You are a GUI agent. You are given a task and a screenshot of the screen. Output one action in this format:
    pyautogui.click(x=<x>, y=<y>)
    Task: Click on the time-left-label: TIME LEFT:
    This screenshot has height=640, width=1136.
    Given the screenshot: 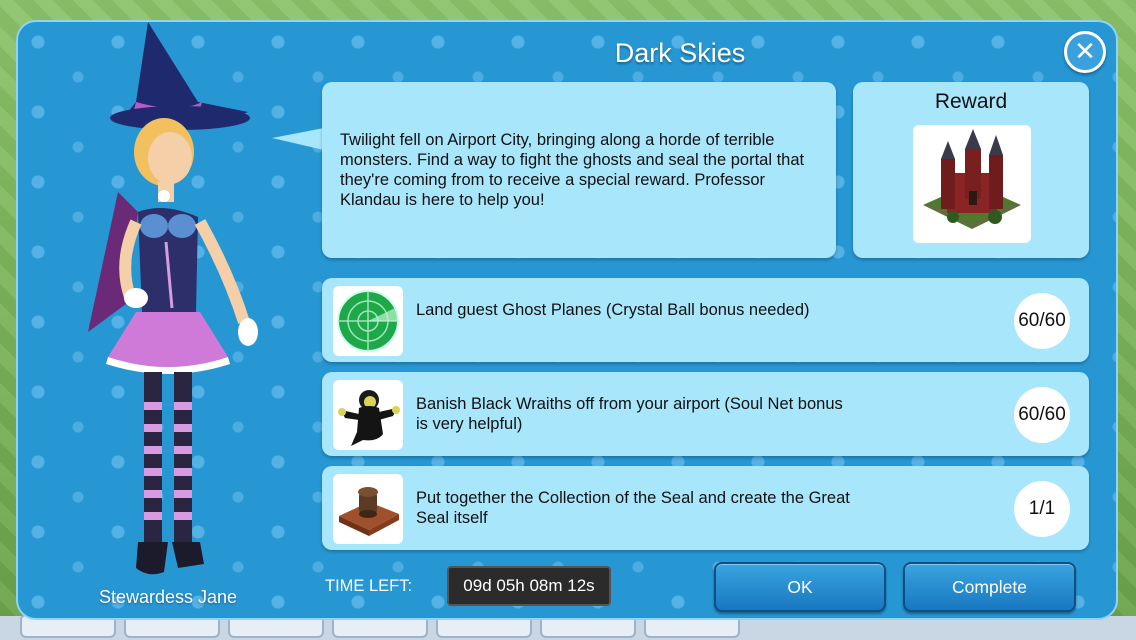 What is the action you would take?
    pyautogui.click(x=369, y=586)
    